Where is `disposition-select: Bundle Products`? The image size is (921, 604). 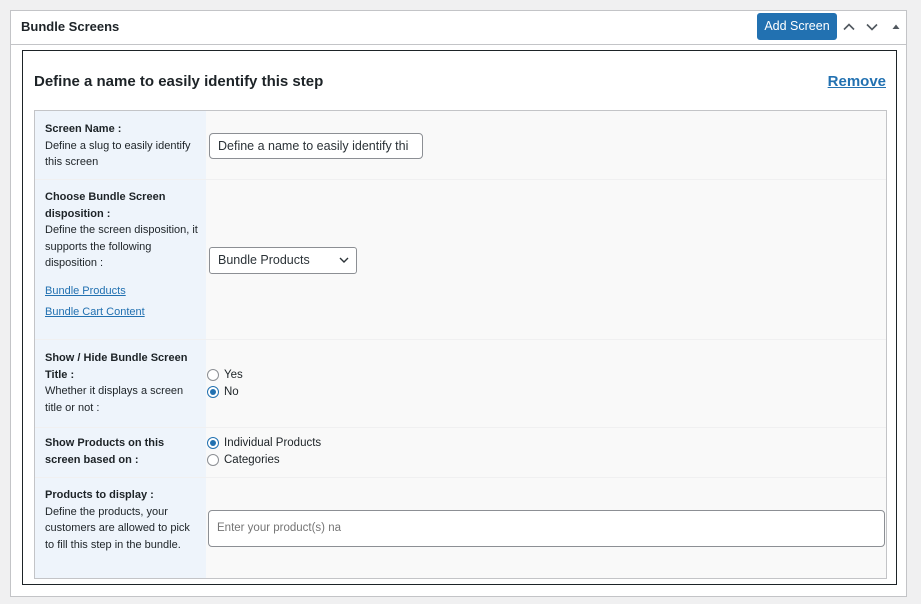 disposition-select: Bundle Products is located at coordinates (283, 260).